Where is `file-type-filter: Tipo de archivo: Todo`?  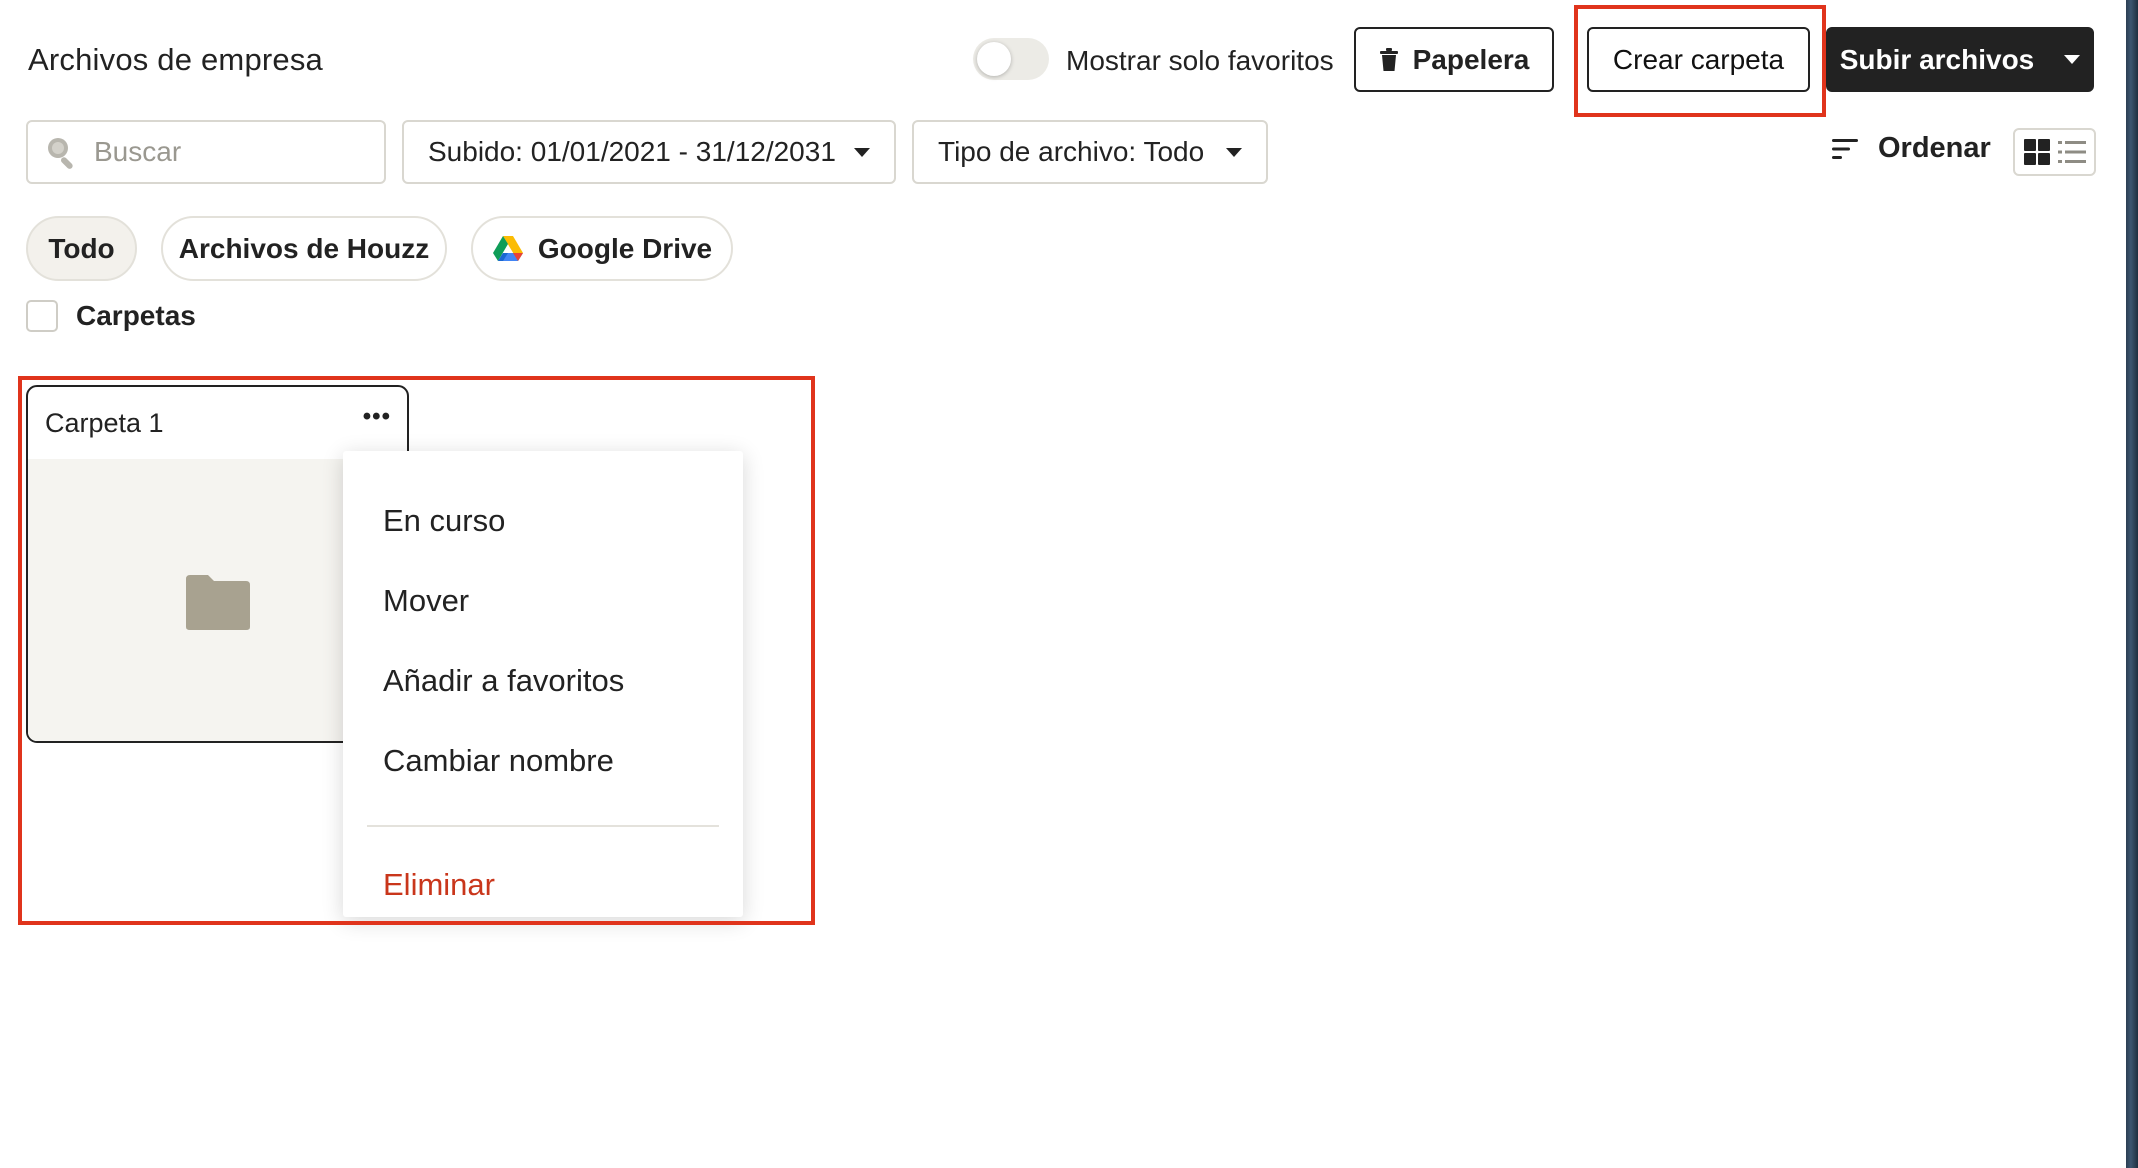
file-type-filter: Tipo de archivo: Todo is located at coordinates (1090, 152).